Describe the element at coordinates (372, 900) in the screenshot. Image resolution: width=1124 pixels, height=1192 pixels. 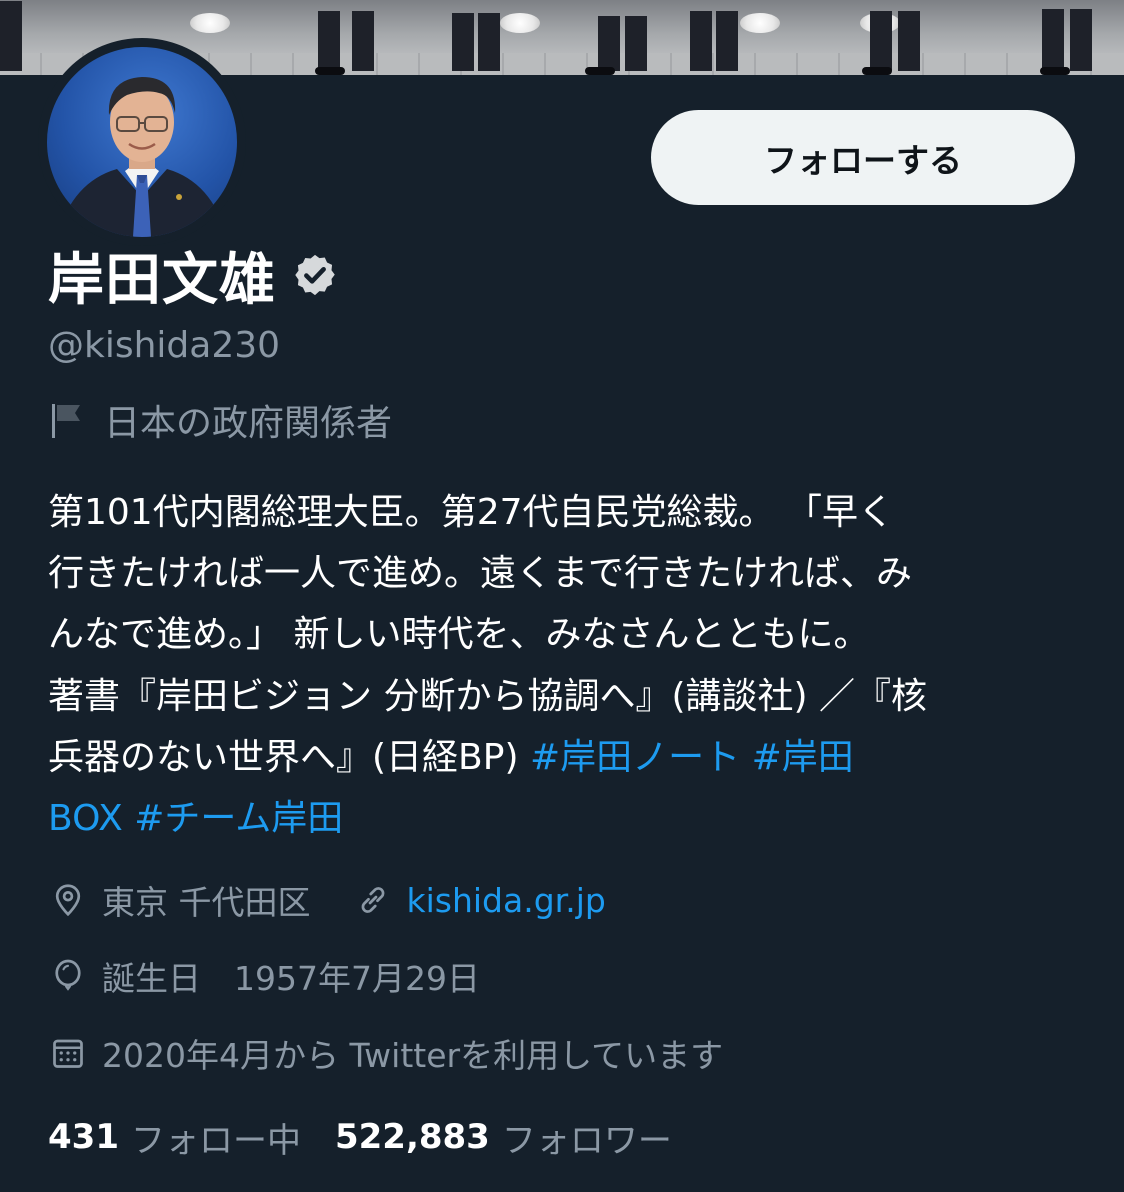
I see `link-icon` at that location.